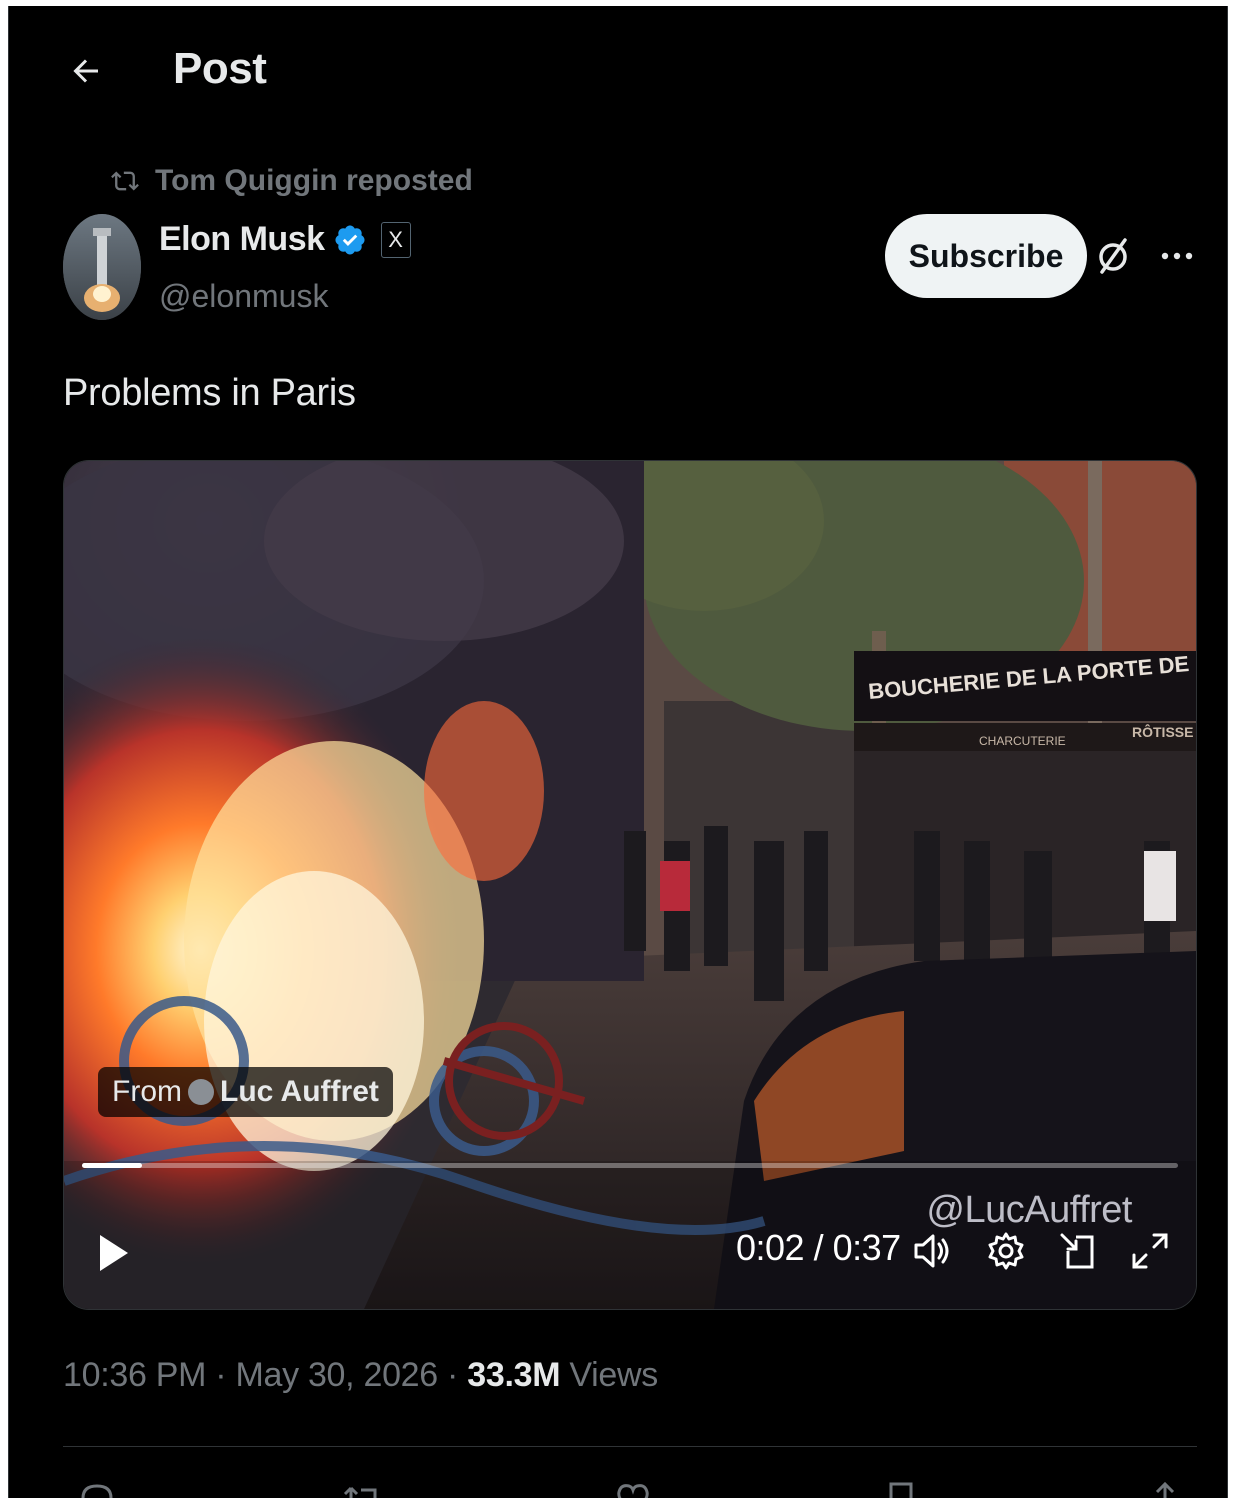  I want to click on more-icon, so click(1177, 256).